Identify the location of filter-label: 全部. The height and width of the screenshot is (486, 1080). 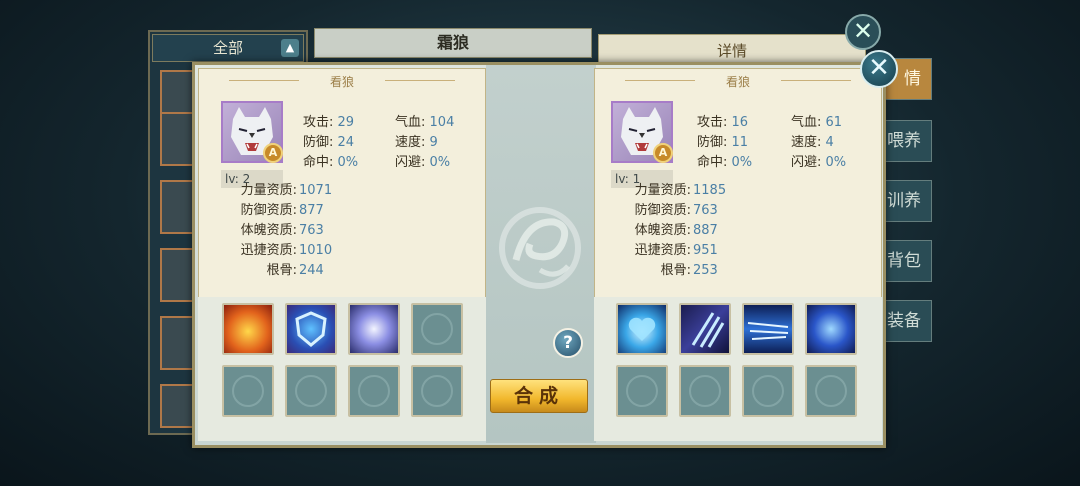
(227, 48).